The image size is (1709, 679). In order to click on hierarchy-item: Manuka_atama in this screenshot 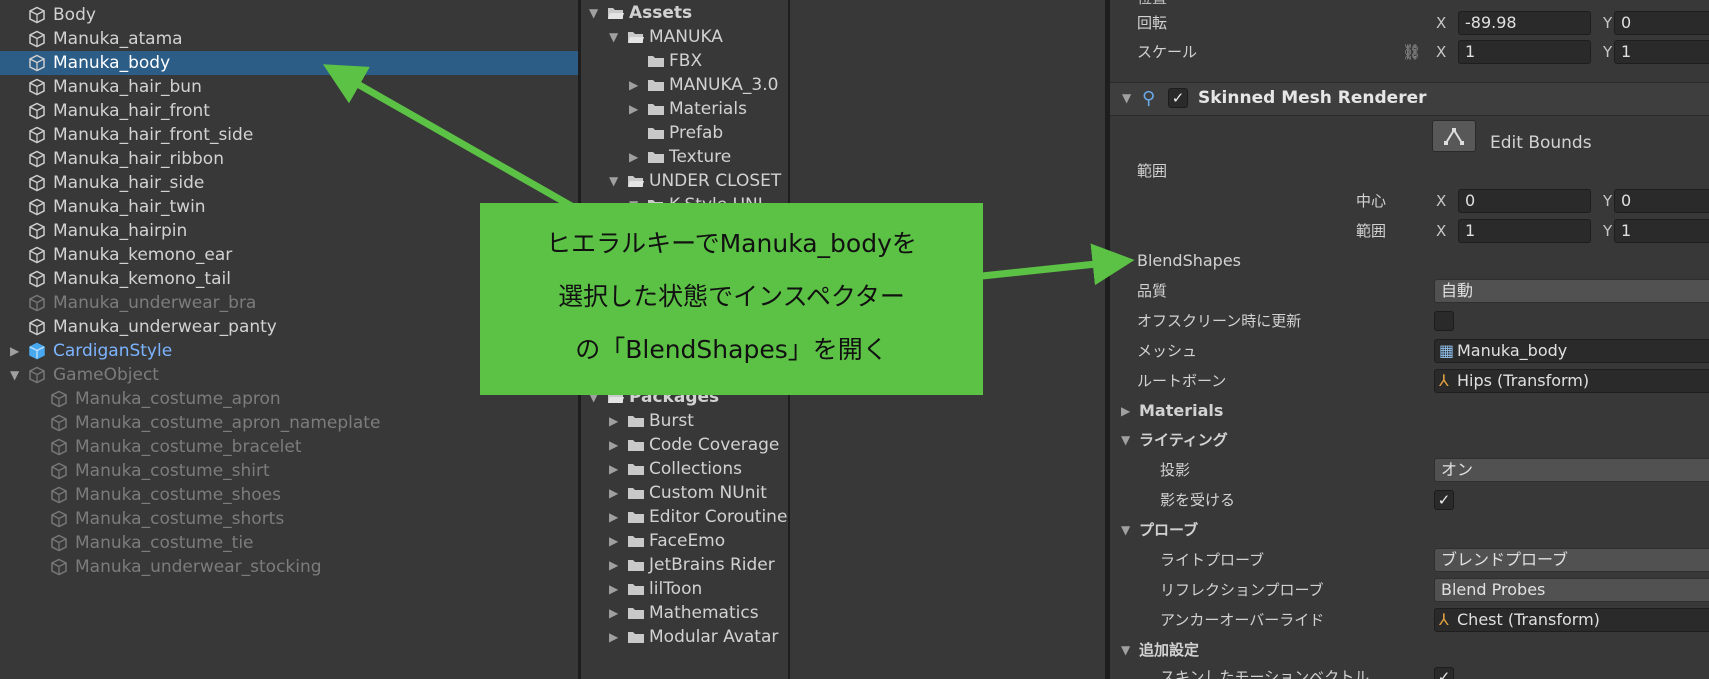, I will do `click(289, 39)`.